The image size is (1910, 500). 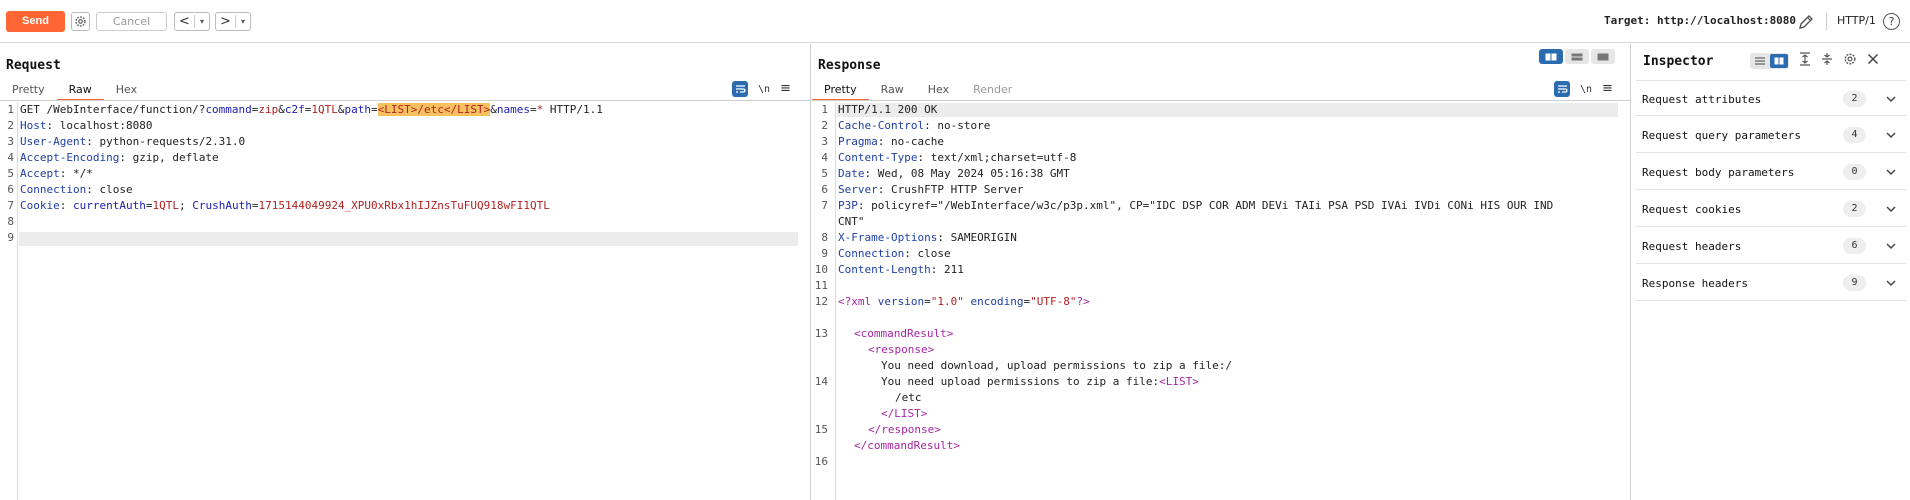 I want to click on line-number: 9, so click(x=10, y=237).